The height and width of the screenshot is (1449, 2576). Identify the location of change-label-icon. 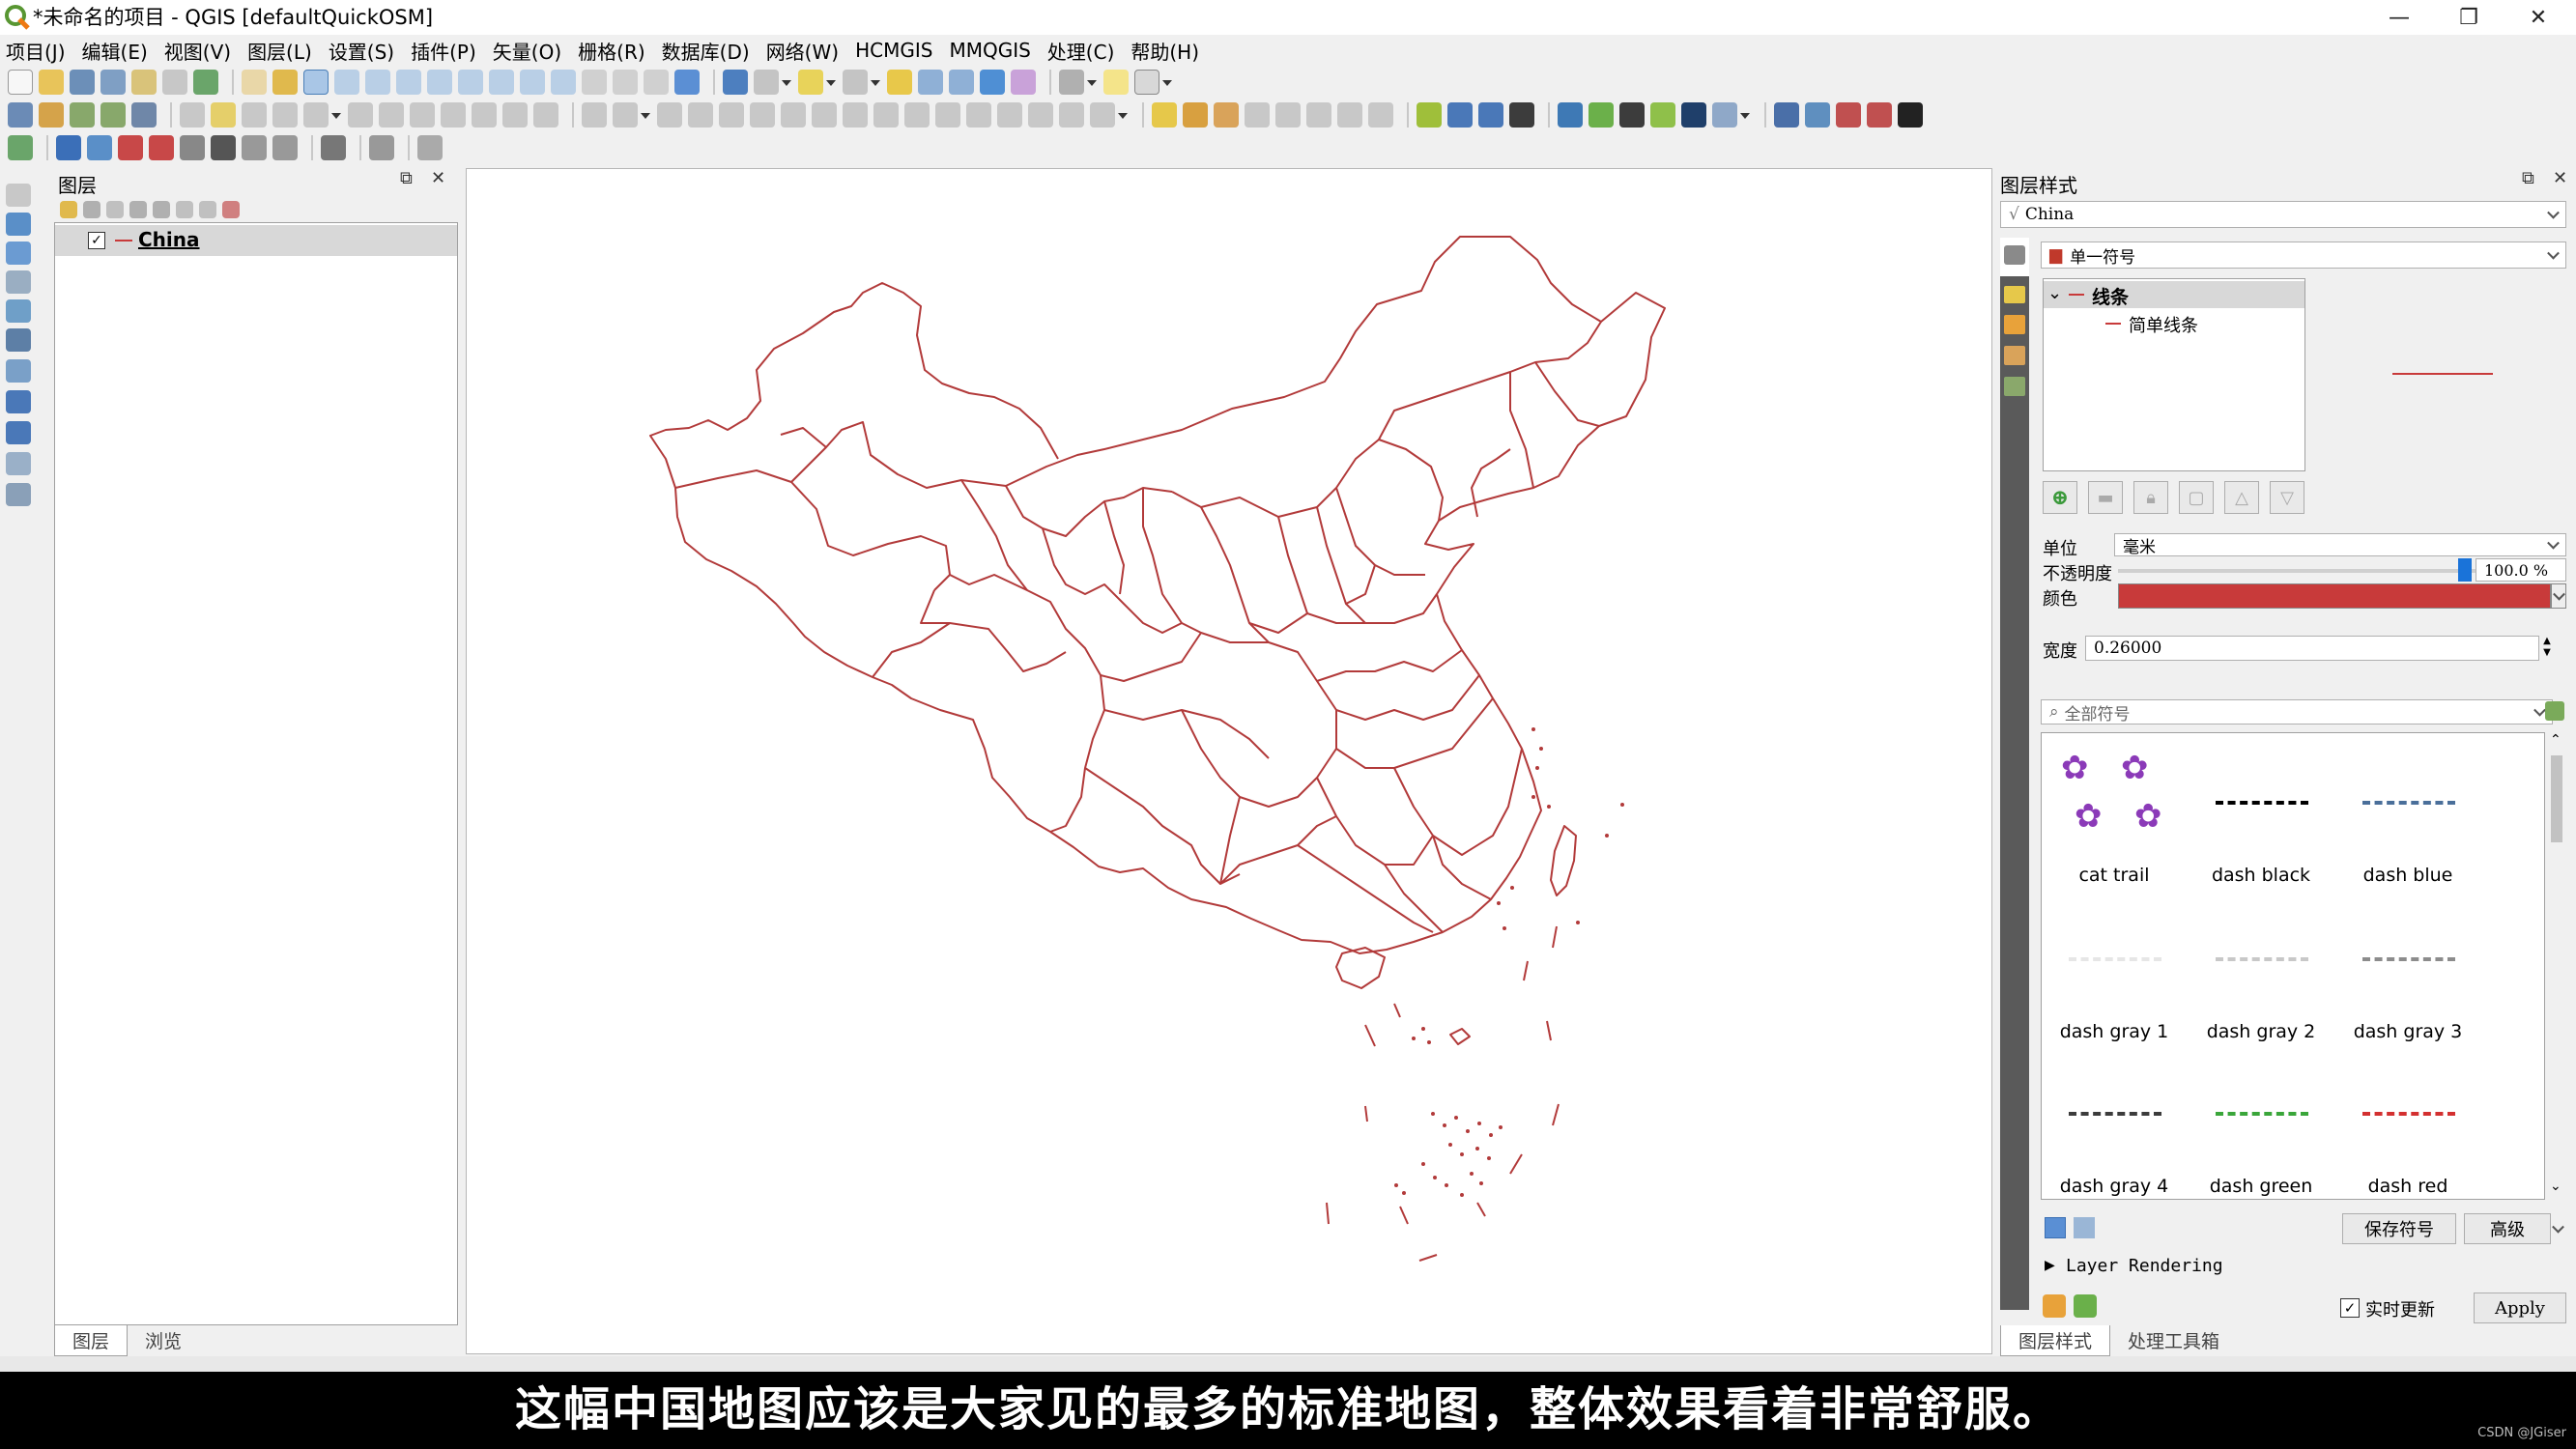
(1381, 115).